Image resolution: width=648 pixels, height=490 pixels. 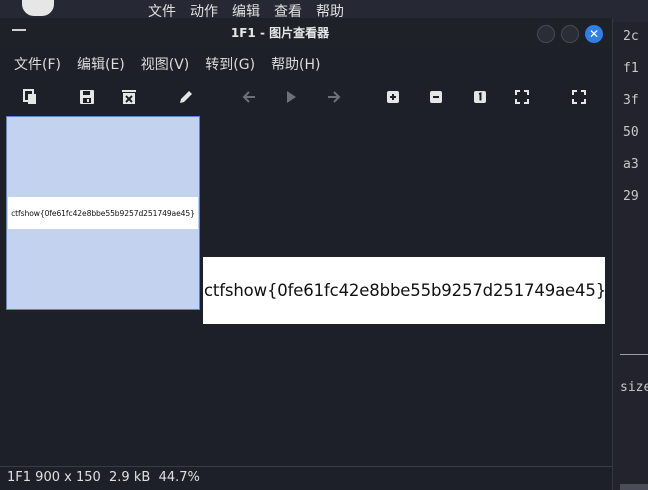 I want to click on fit-icon, so click(x=522, y=97).